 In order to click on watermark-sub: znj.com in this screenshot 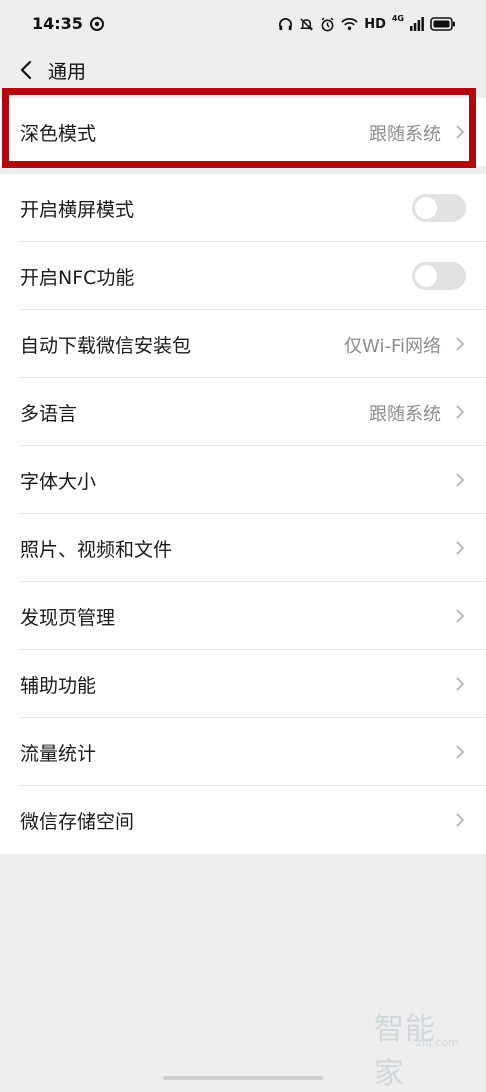, I will do `click(437, 1042)`.